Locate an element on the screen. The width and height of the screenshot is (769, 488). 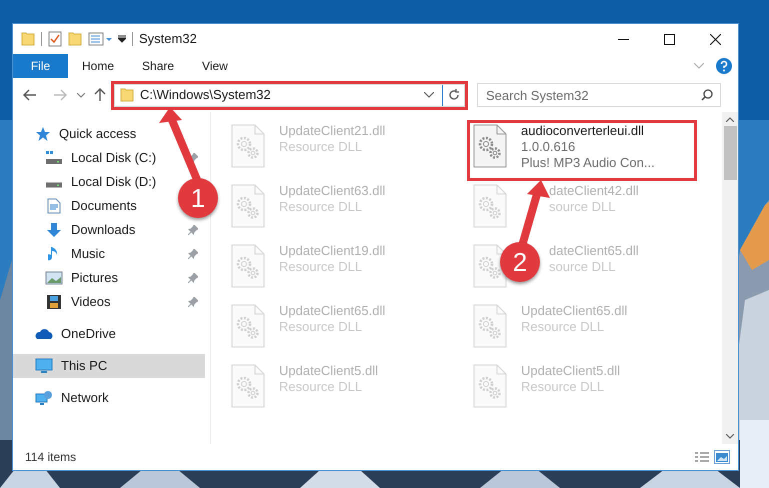
details-view-button is located at coordinates (702, 457).